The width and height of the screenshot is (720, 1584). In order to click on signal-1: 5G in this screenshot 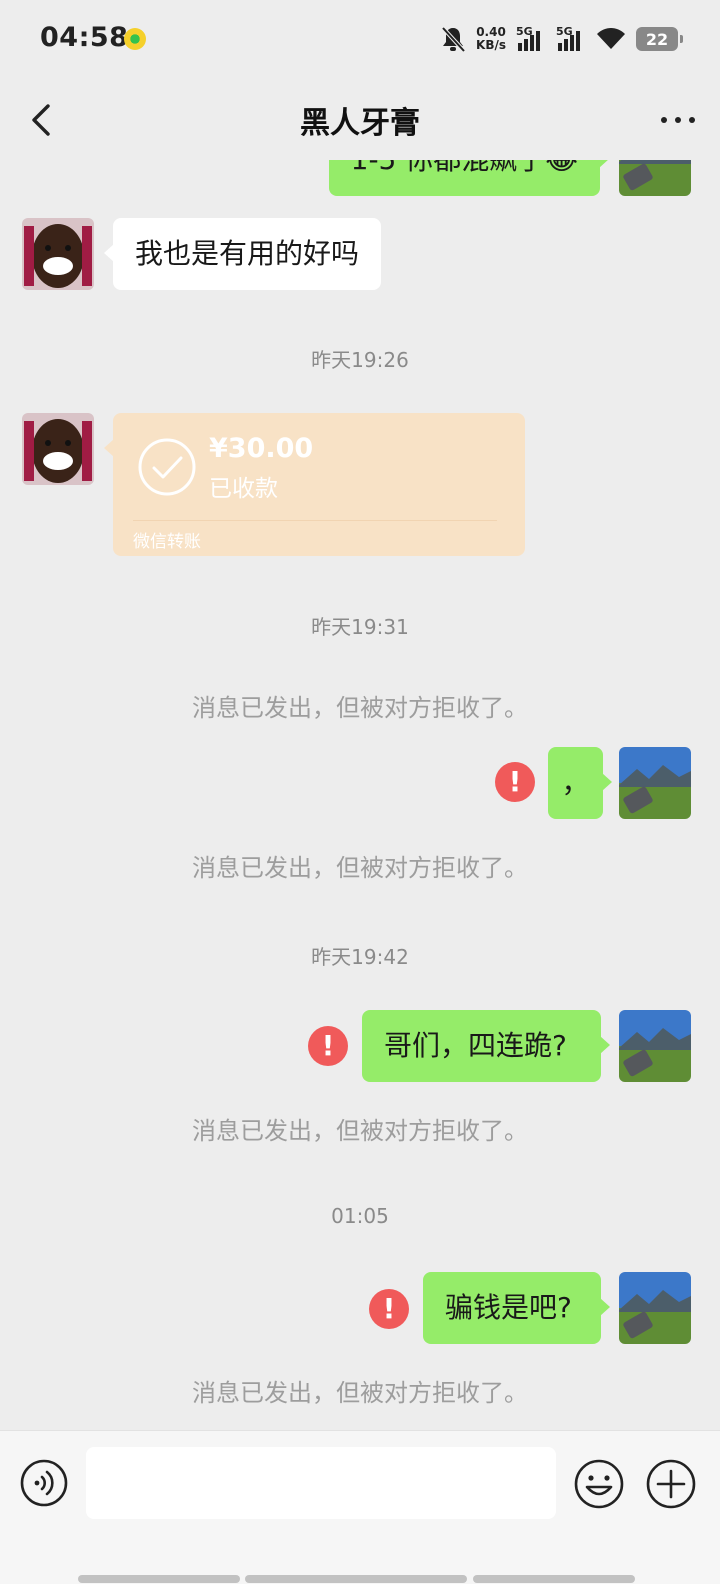, I will do `click(531, 39)`.